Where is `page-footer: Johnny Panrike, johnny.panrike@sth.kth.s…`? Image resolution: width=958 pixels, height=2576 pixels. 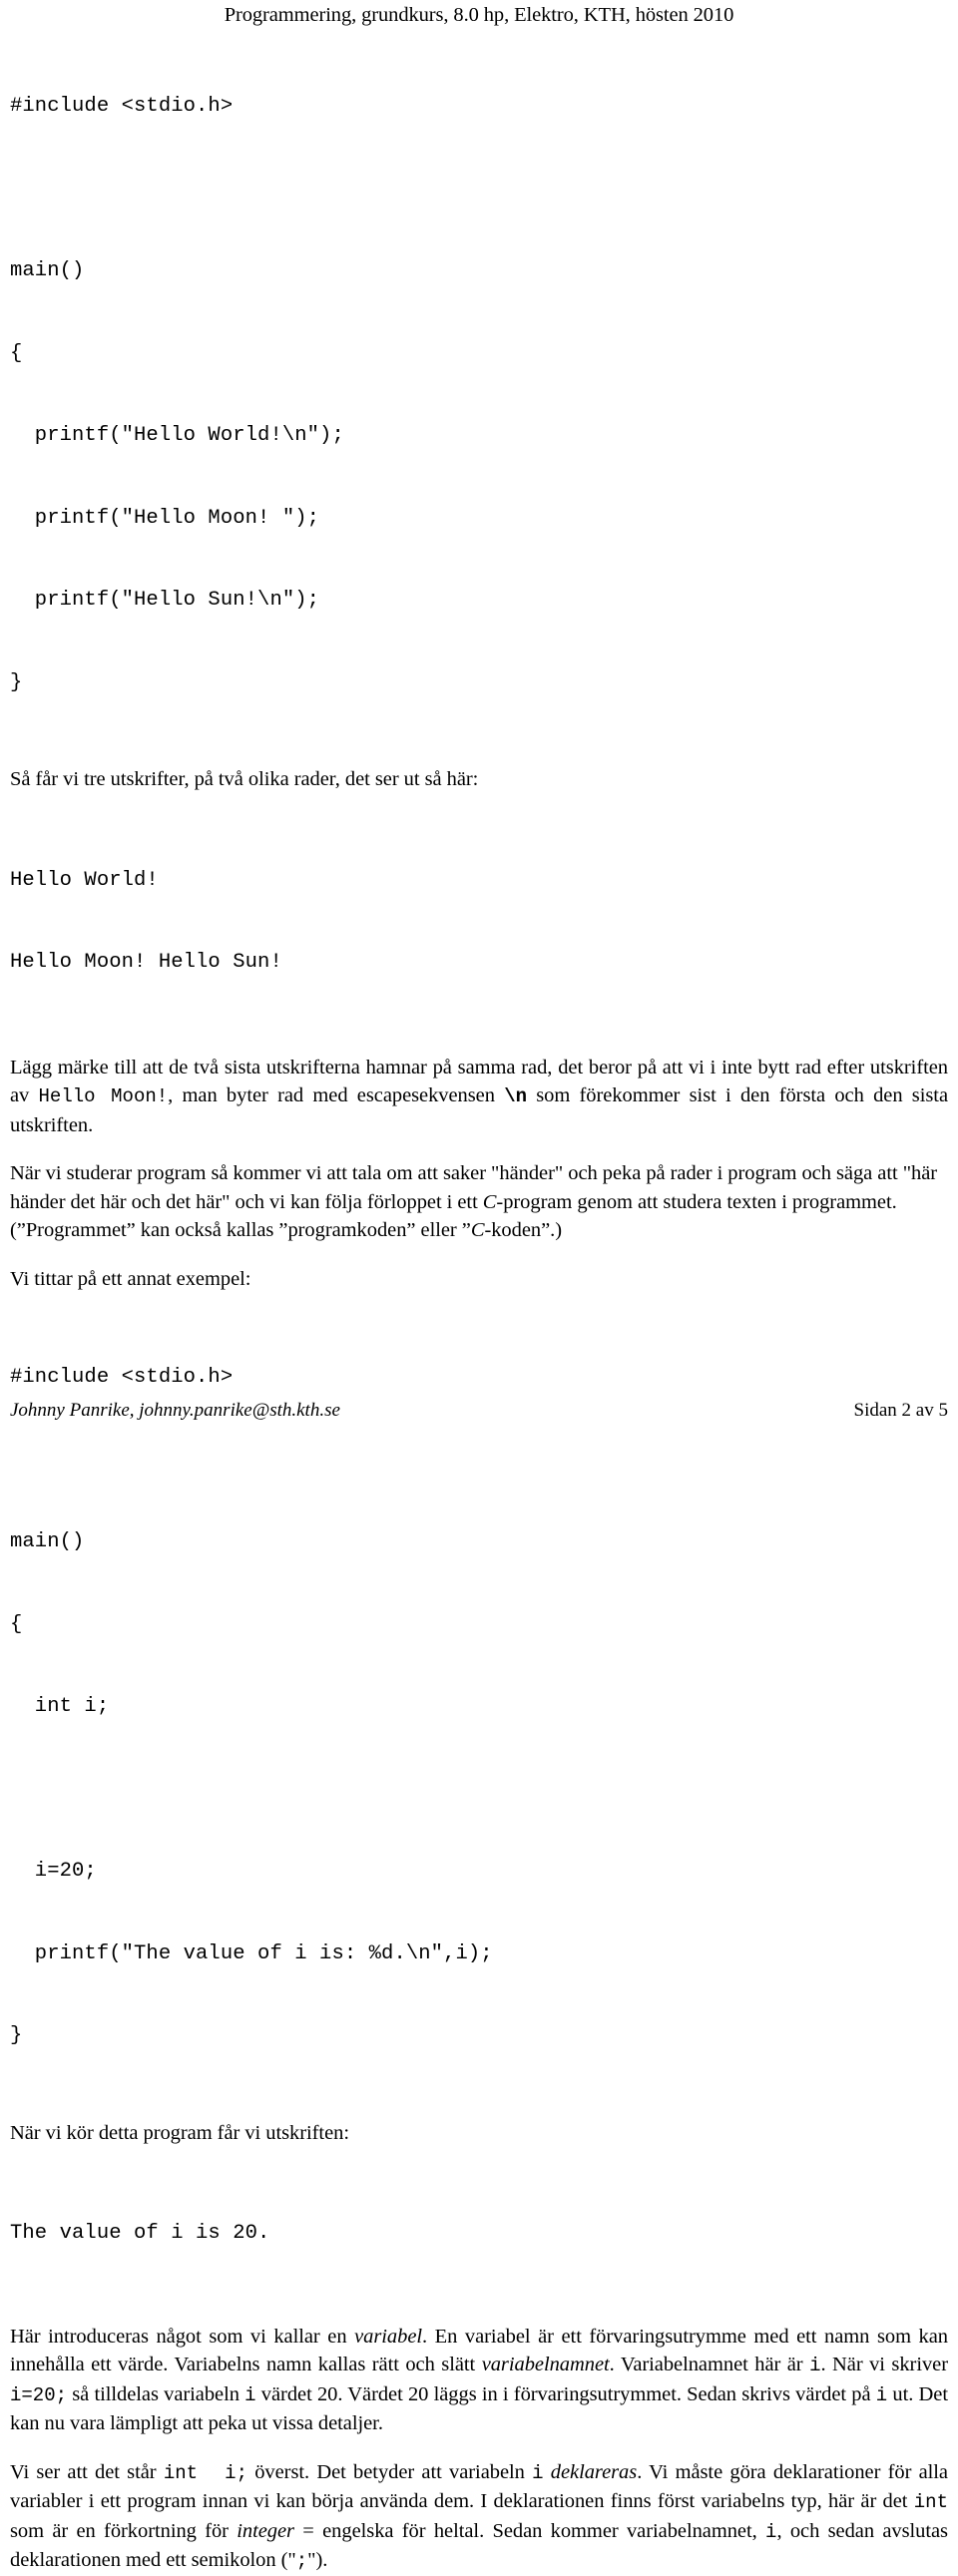 page-footer: Johnny Panrike, johnny.panrike@sth.kth.s… is located at coordinates (479, 1411).